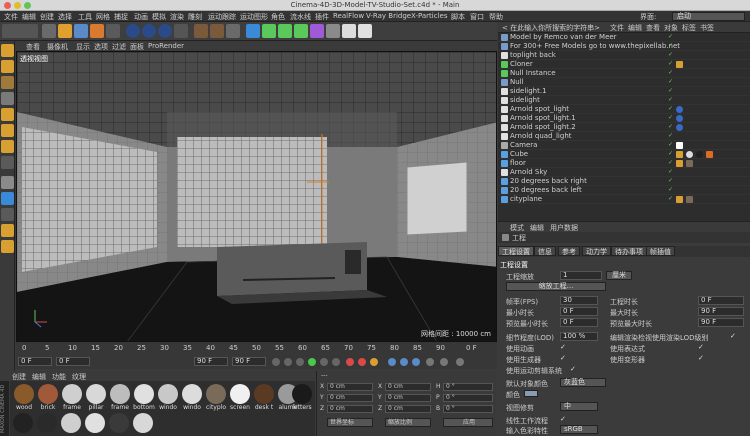 This screenshot has width=750, height=436. Describe the element at coordinates (7, 114) in the screenshot. I see `points-mode-icon` at that location.